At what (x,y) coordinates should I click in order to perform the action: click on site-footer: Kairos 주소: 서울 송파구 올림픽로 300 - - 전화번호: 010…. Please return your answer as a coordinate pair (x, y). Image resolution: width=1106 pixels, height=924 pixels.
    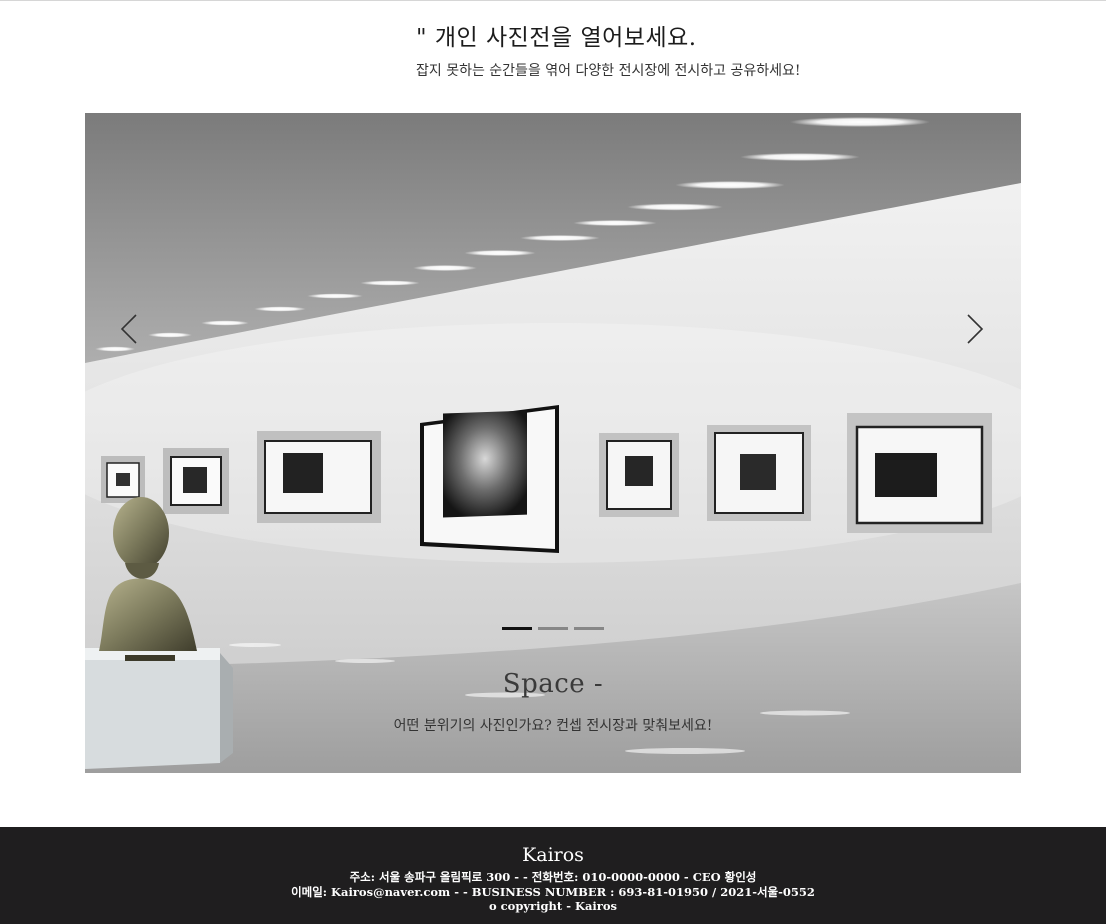
    Looking at the image, I should click on (553, 875).